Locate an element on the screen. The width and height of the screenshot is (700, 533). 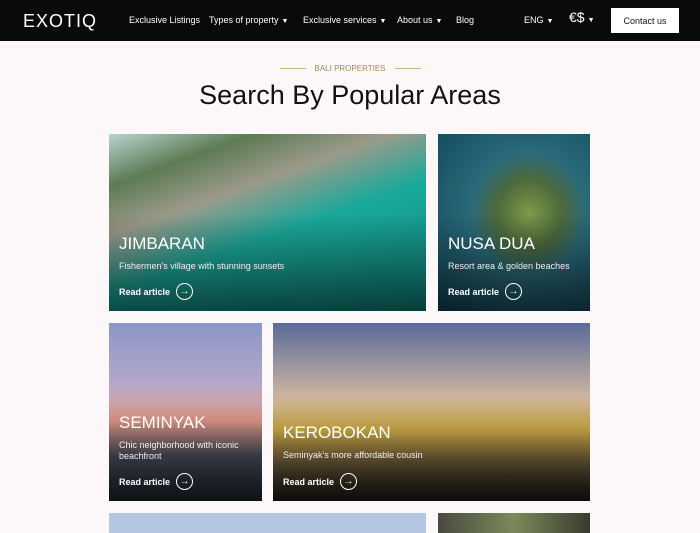
nav-label: Blog is located at coordinates (465, 20).